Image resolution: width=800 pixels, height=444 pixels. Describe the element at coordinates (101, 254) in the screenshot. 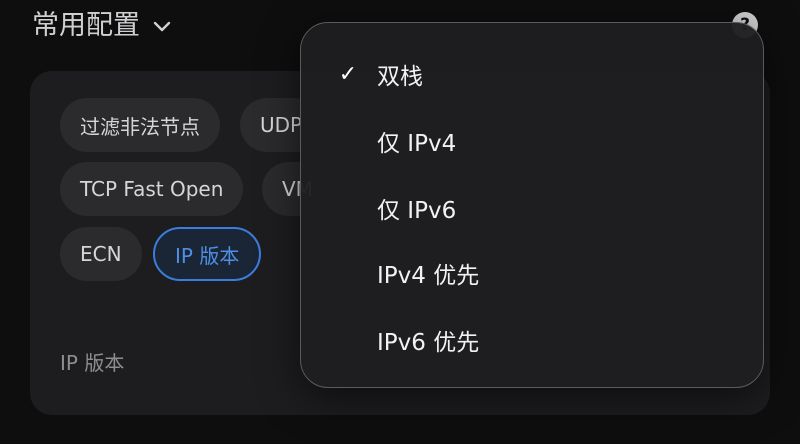

I see `chip-ecn: ECN` at that location.